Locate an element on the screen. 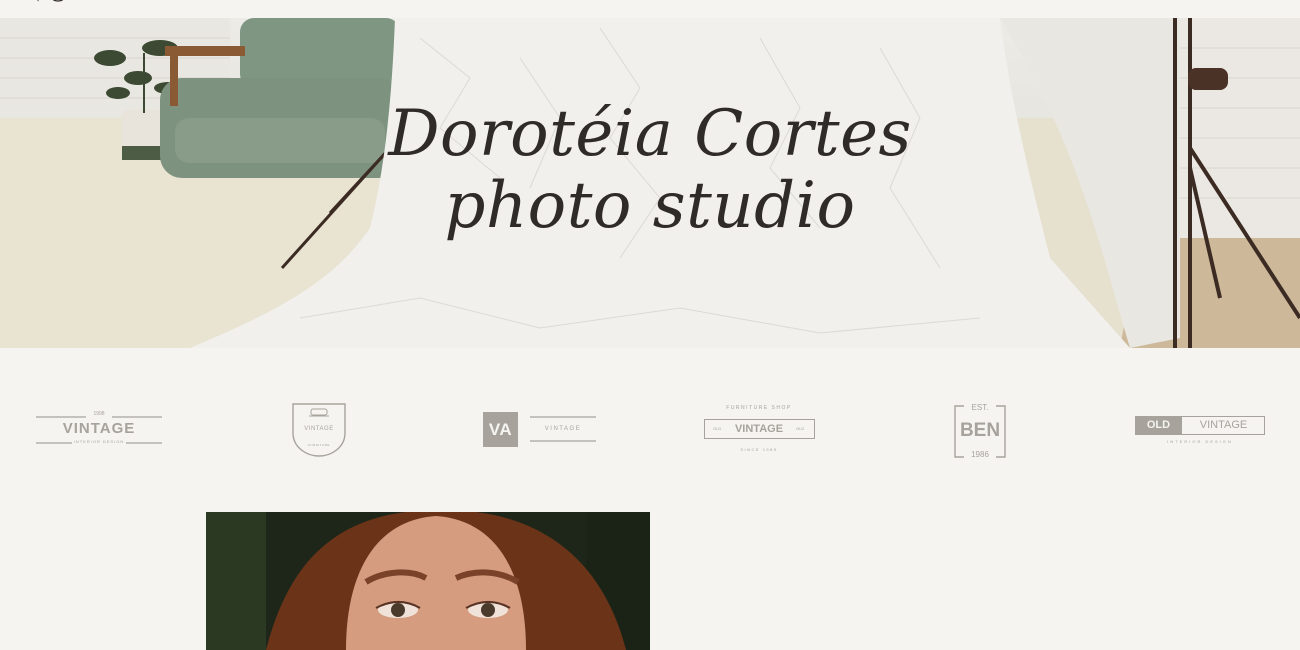  vintage-logo-2: VINTAGE FURNITURE is located at coordinates (319, 430).